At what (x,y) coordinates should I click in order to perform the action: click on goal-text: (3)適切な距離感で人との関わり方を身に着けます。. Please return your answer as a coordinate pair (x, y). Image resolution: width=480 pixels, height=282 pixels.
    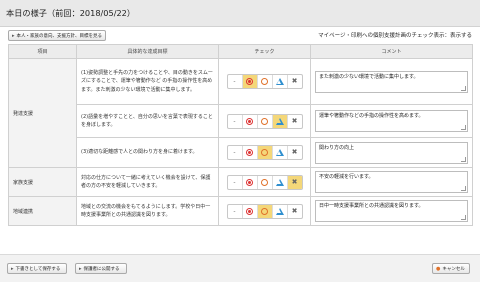
    Looking at the image, I should click on (147, 152).